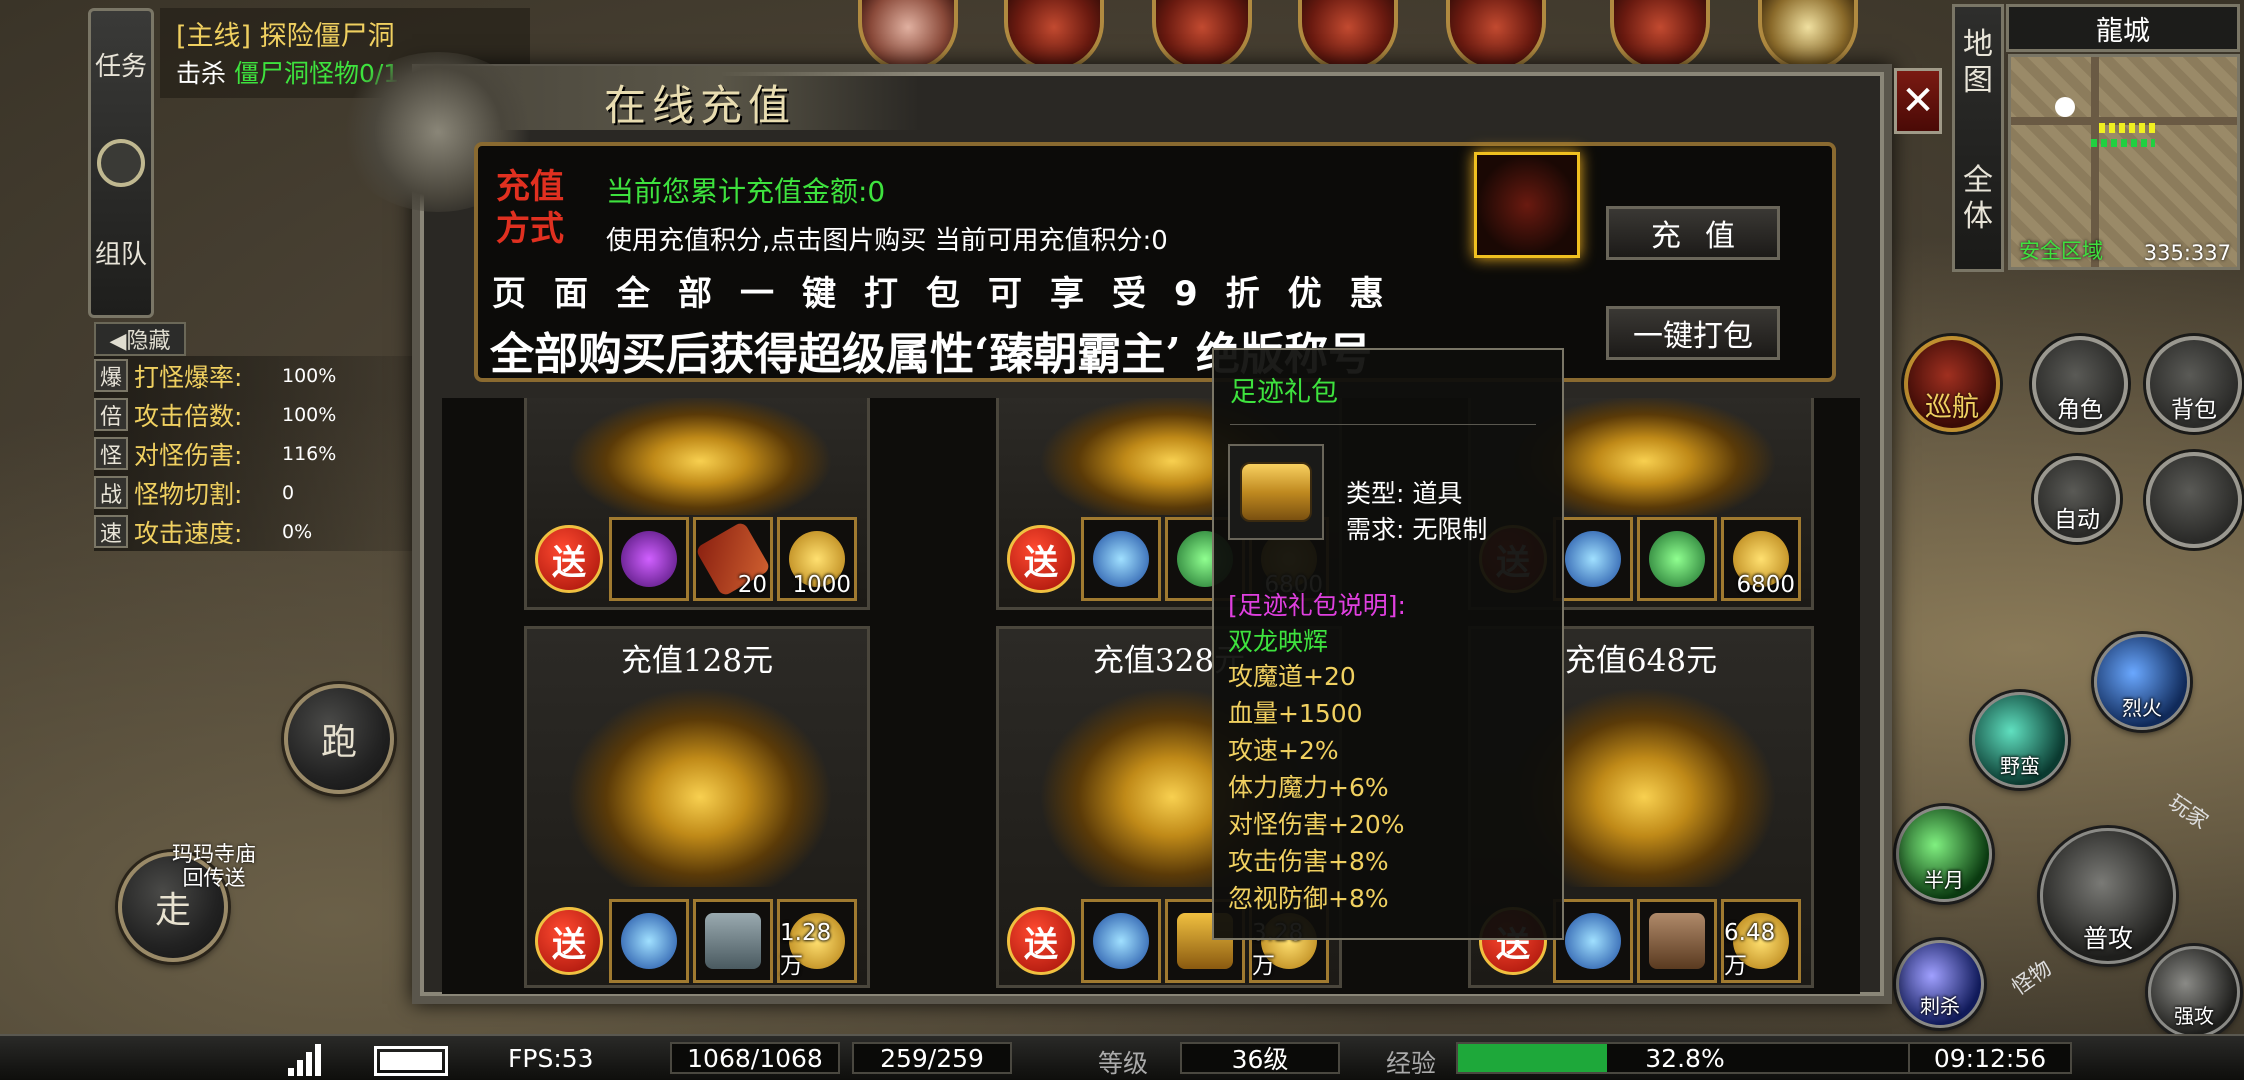 This screenshot has height=1080, width=2244. I want to click on total-recharge-text: 当前您累计充值金额:0, so click(746, 191).